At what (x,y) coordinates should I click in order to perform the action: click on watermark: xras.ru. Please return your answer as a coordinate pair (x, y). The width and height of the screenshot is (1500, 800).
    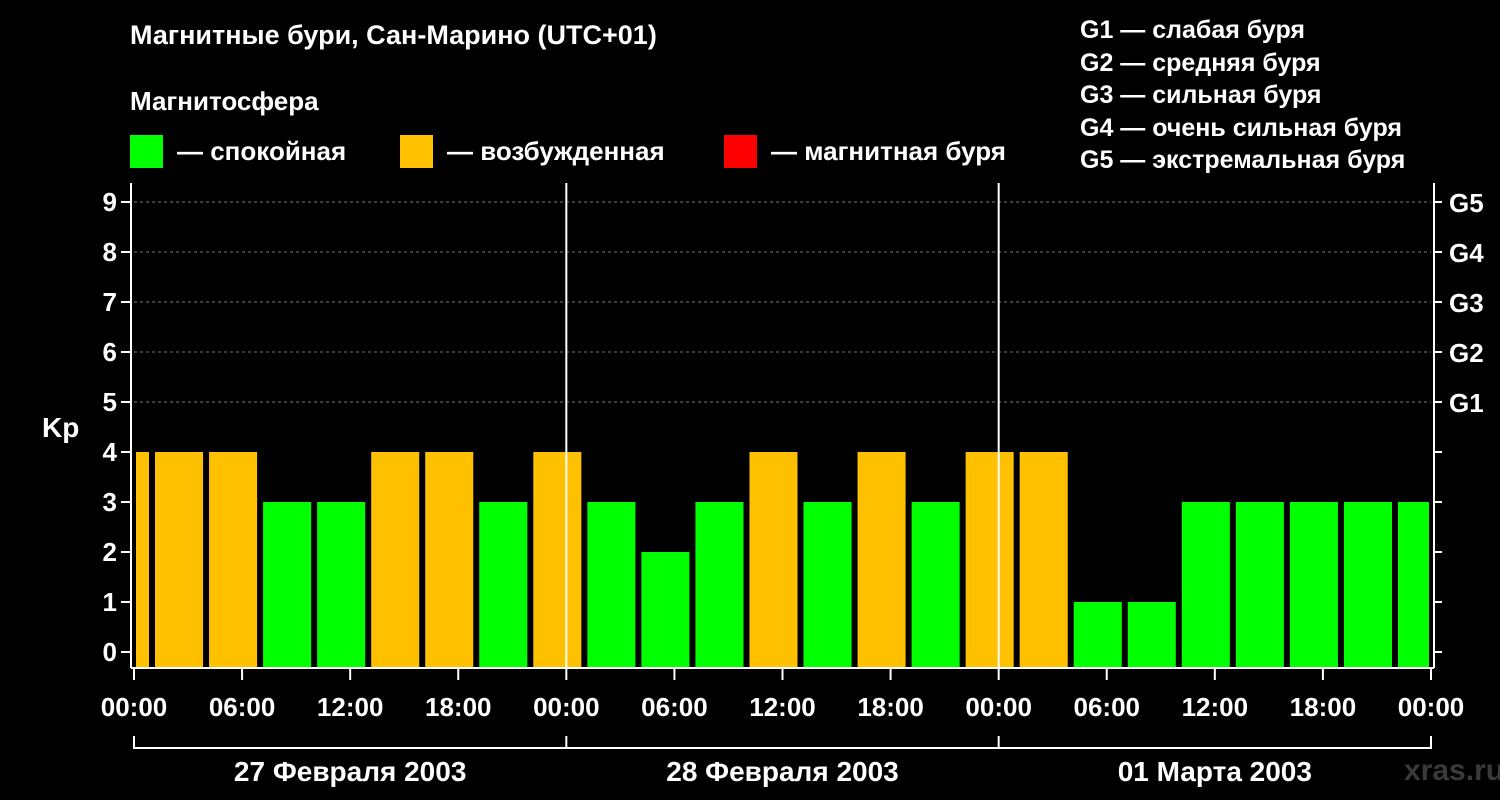
    Looking at the image, I should click on (1452, 770).